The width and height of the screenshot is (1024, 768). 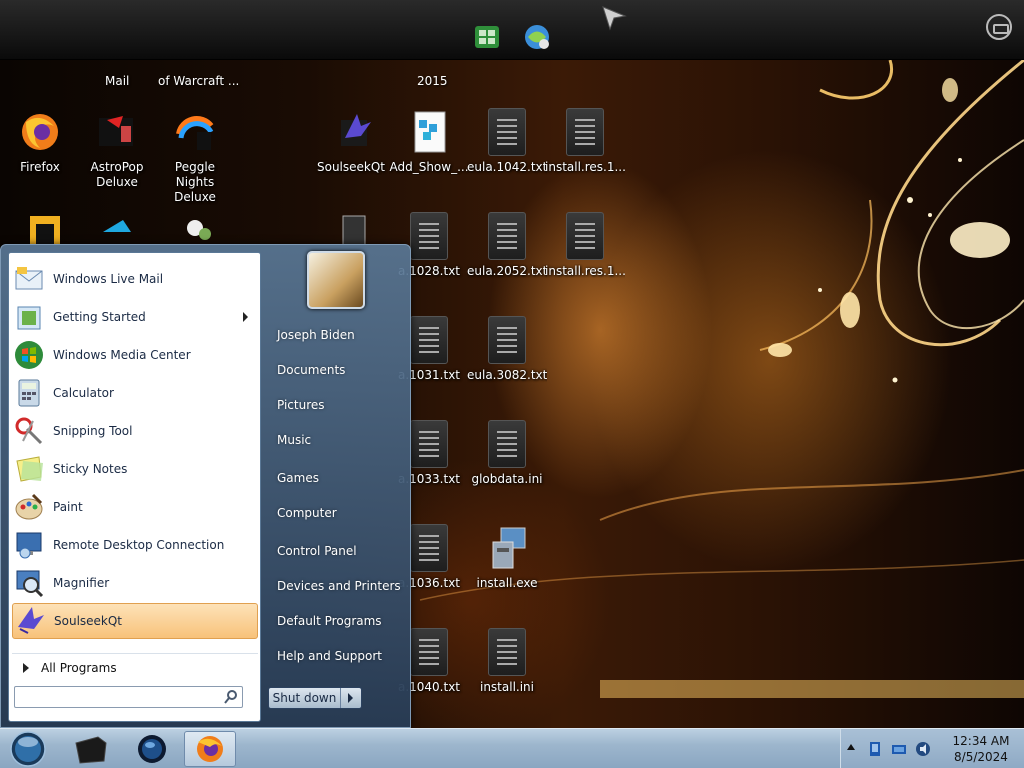 I want to click on desktop-icon-label: Firefox, so click(x=40, y=167).